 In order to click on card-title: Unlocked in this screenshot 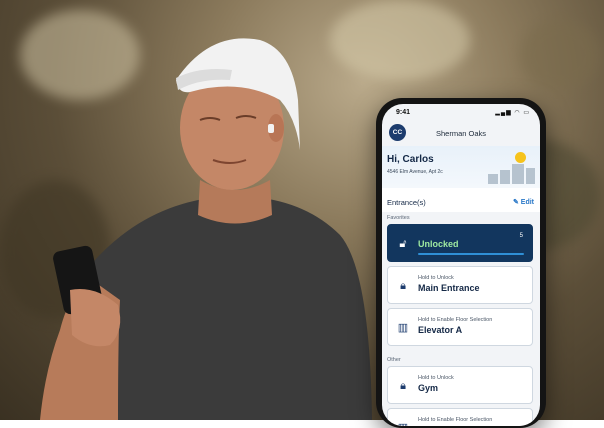, I will do `click(438, 244)`.